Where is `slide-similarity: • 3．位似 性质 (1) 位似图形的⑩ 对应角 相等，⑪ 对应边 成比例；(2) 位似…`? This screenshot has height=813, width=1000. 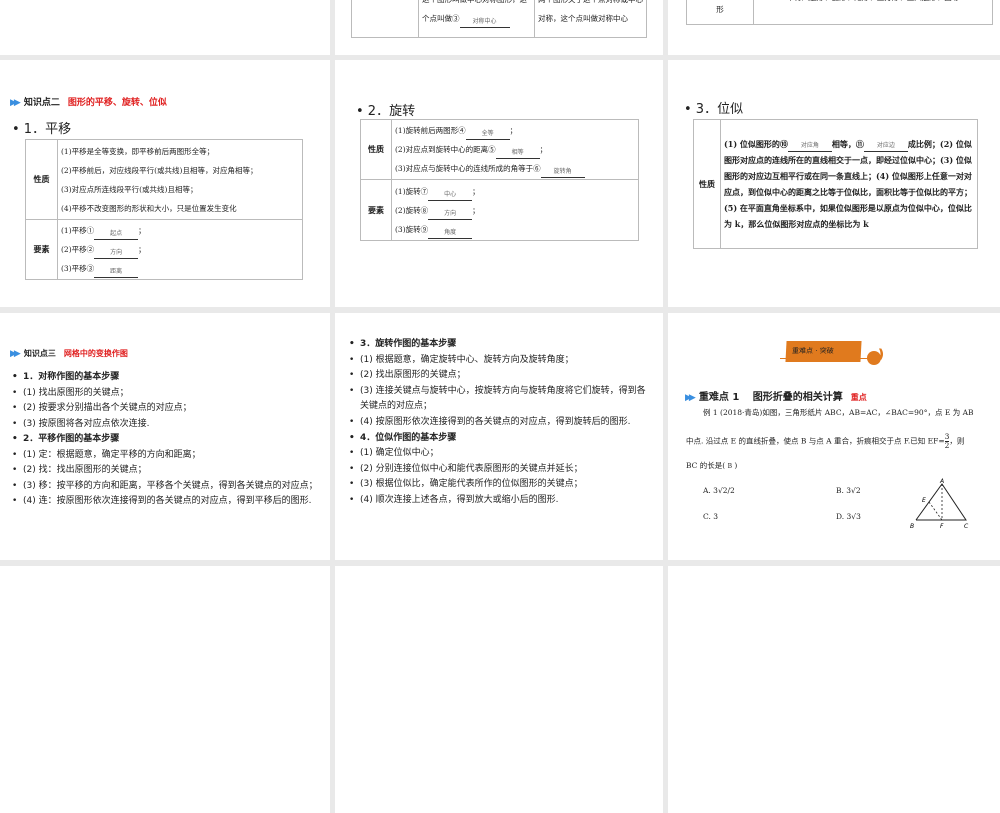
slide-similarity: • 3．位似 性质 (1) 位似图形的⑩ 对应角 相等，⑪ 对应边 成比例；(2) 位似… is located at coordinates (834, 183).